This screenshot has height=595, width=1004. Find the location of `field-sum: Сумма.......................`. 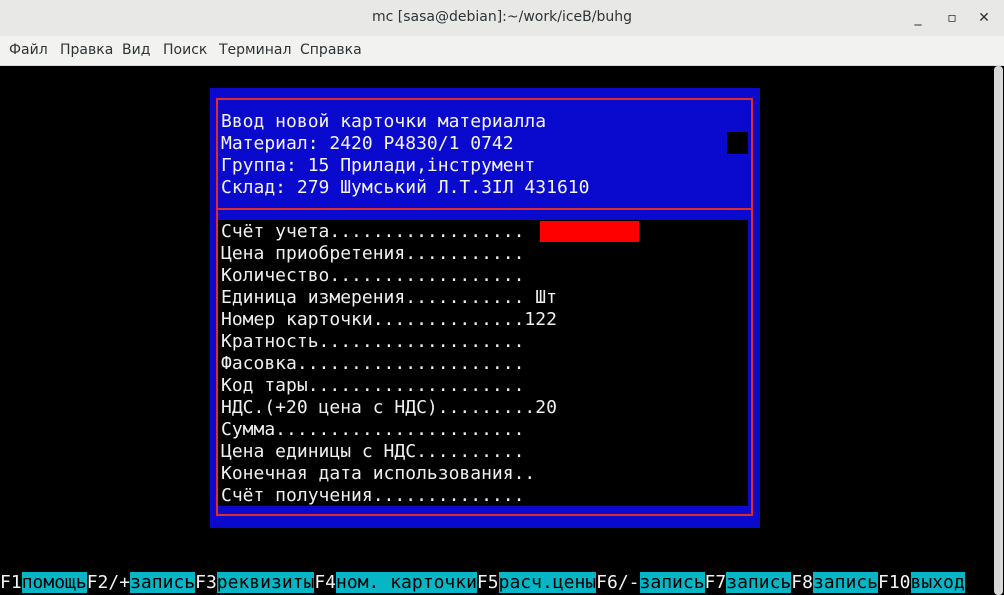

field-sum: Сумма....................... is located at coordinates (372, 430).